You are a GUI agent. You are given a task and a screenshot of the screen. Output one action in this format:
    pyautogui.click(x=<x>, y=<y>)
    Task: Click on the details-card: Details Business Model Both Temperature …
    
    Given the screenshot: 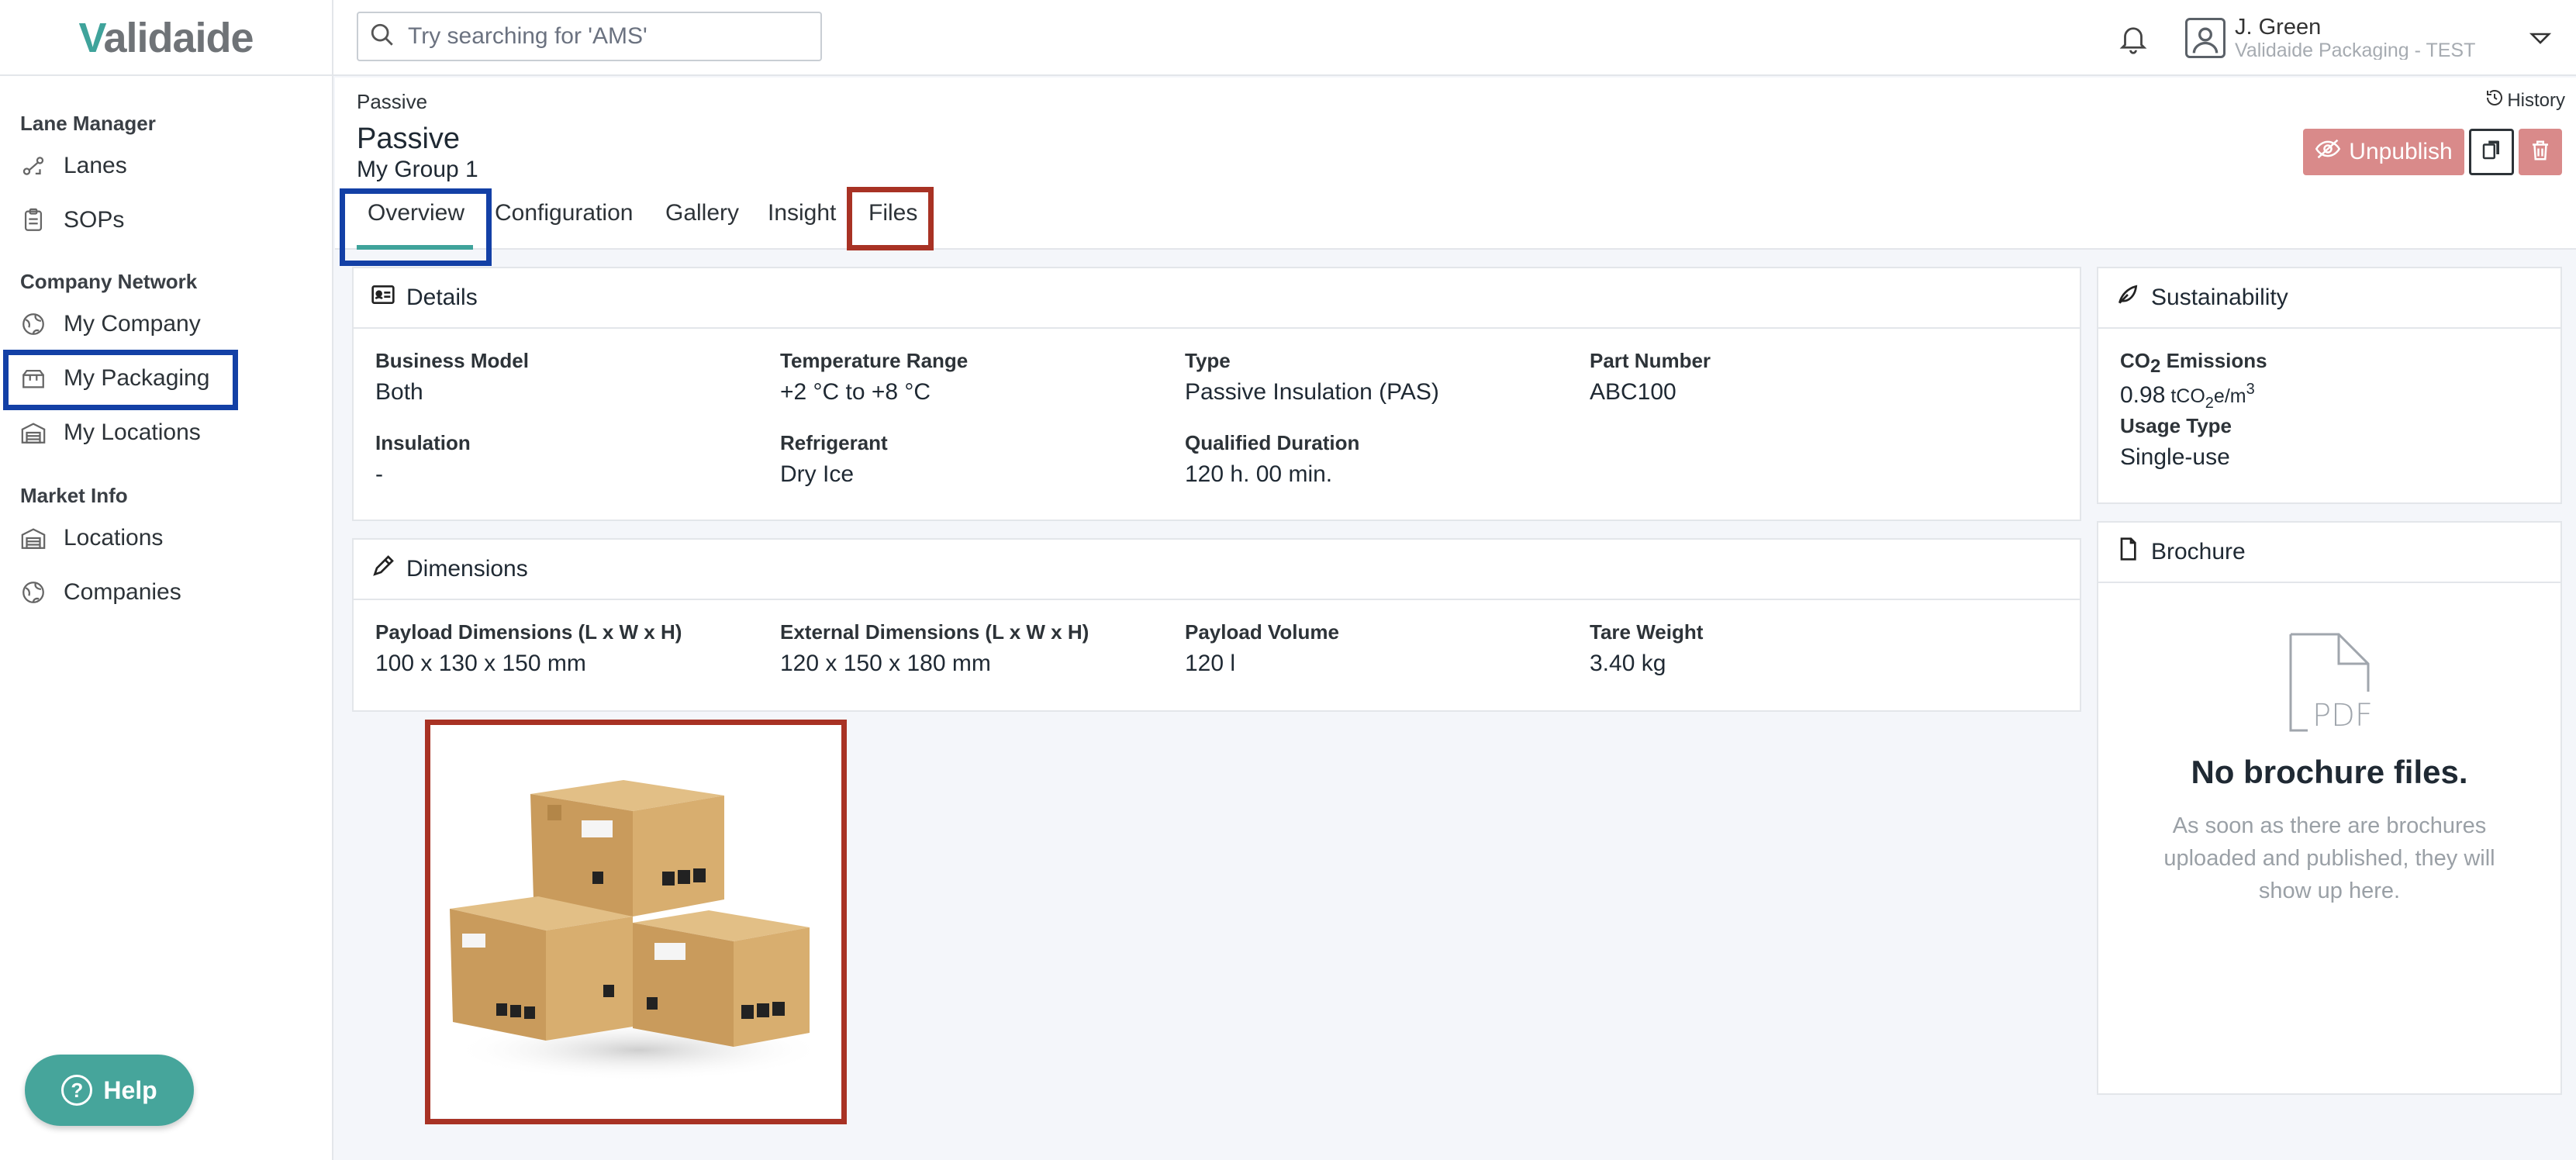 What is the action you would take?
    pyautogui.click(x=1217, y=394)
    